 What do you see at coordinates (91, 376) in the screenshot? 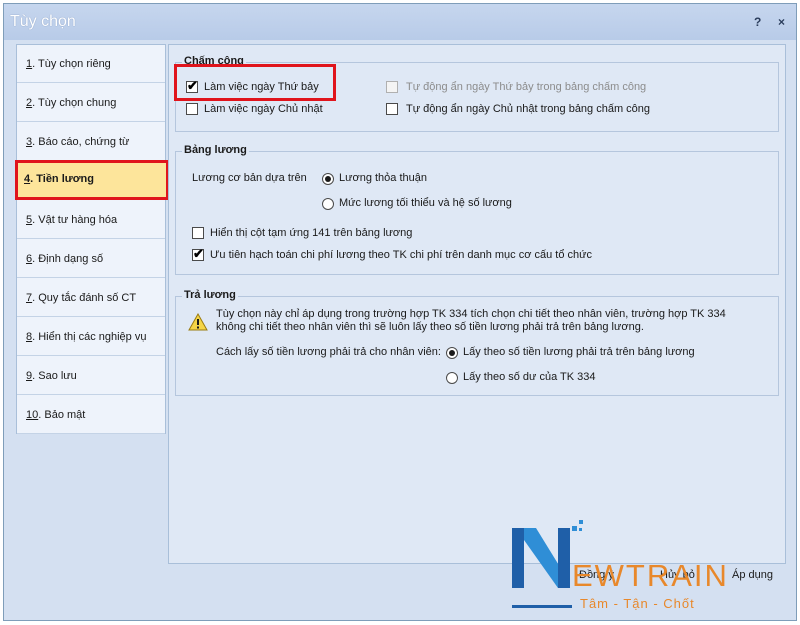
I see `nav-item-sao-luu: 9. Sao lưu` at bounding box center [91, 376].